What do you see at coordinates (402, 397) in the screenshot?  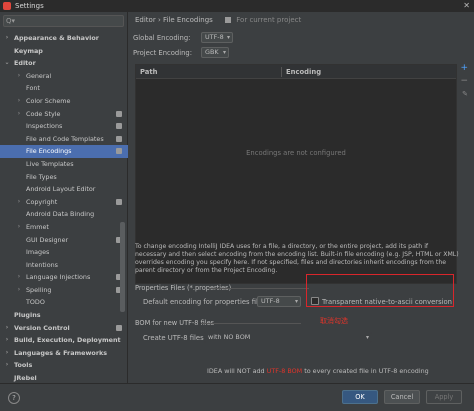 I see `cancel-button: Cancel` at bounding box center [402, 397].